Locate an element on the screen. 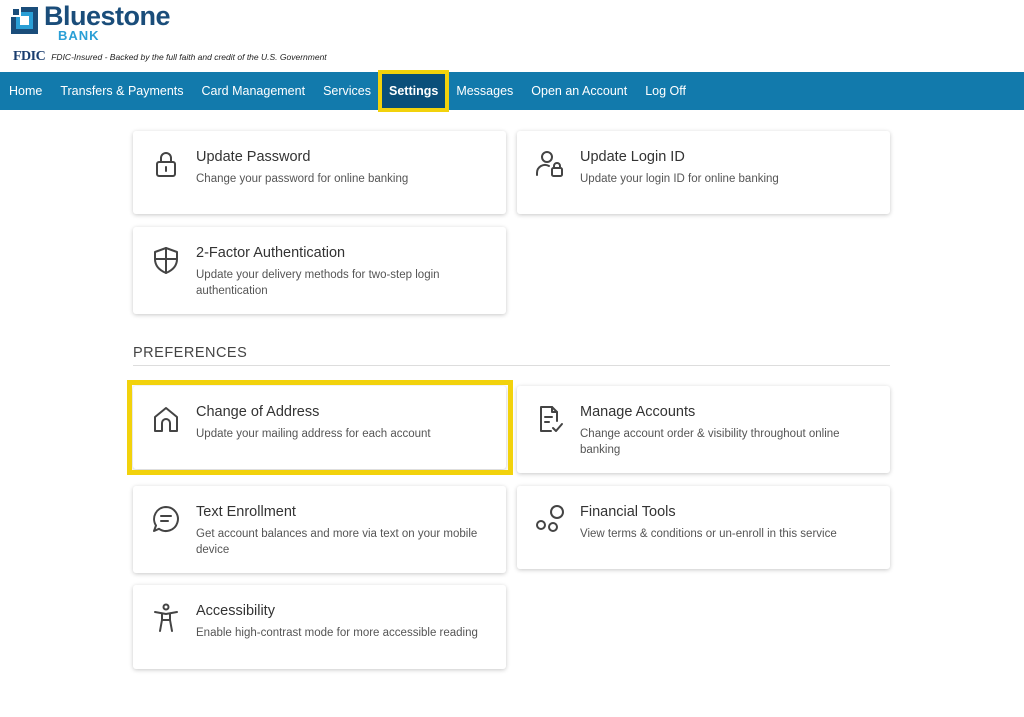 The image size is (1024, 717). nav-services: Services is located at coordinates (347, 91).